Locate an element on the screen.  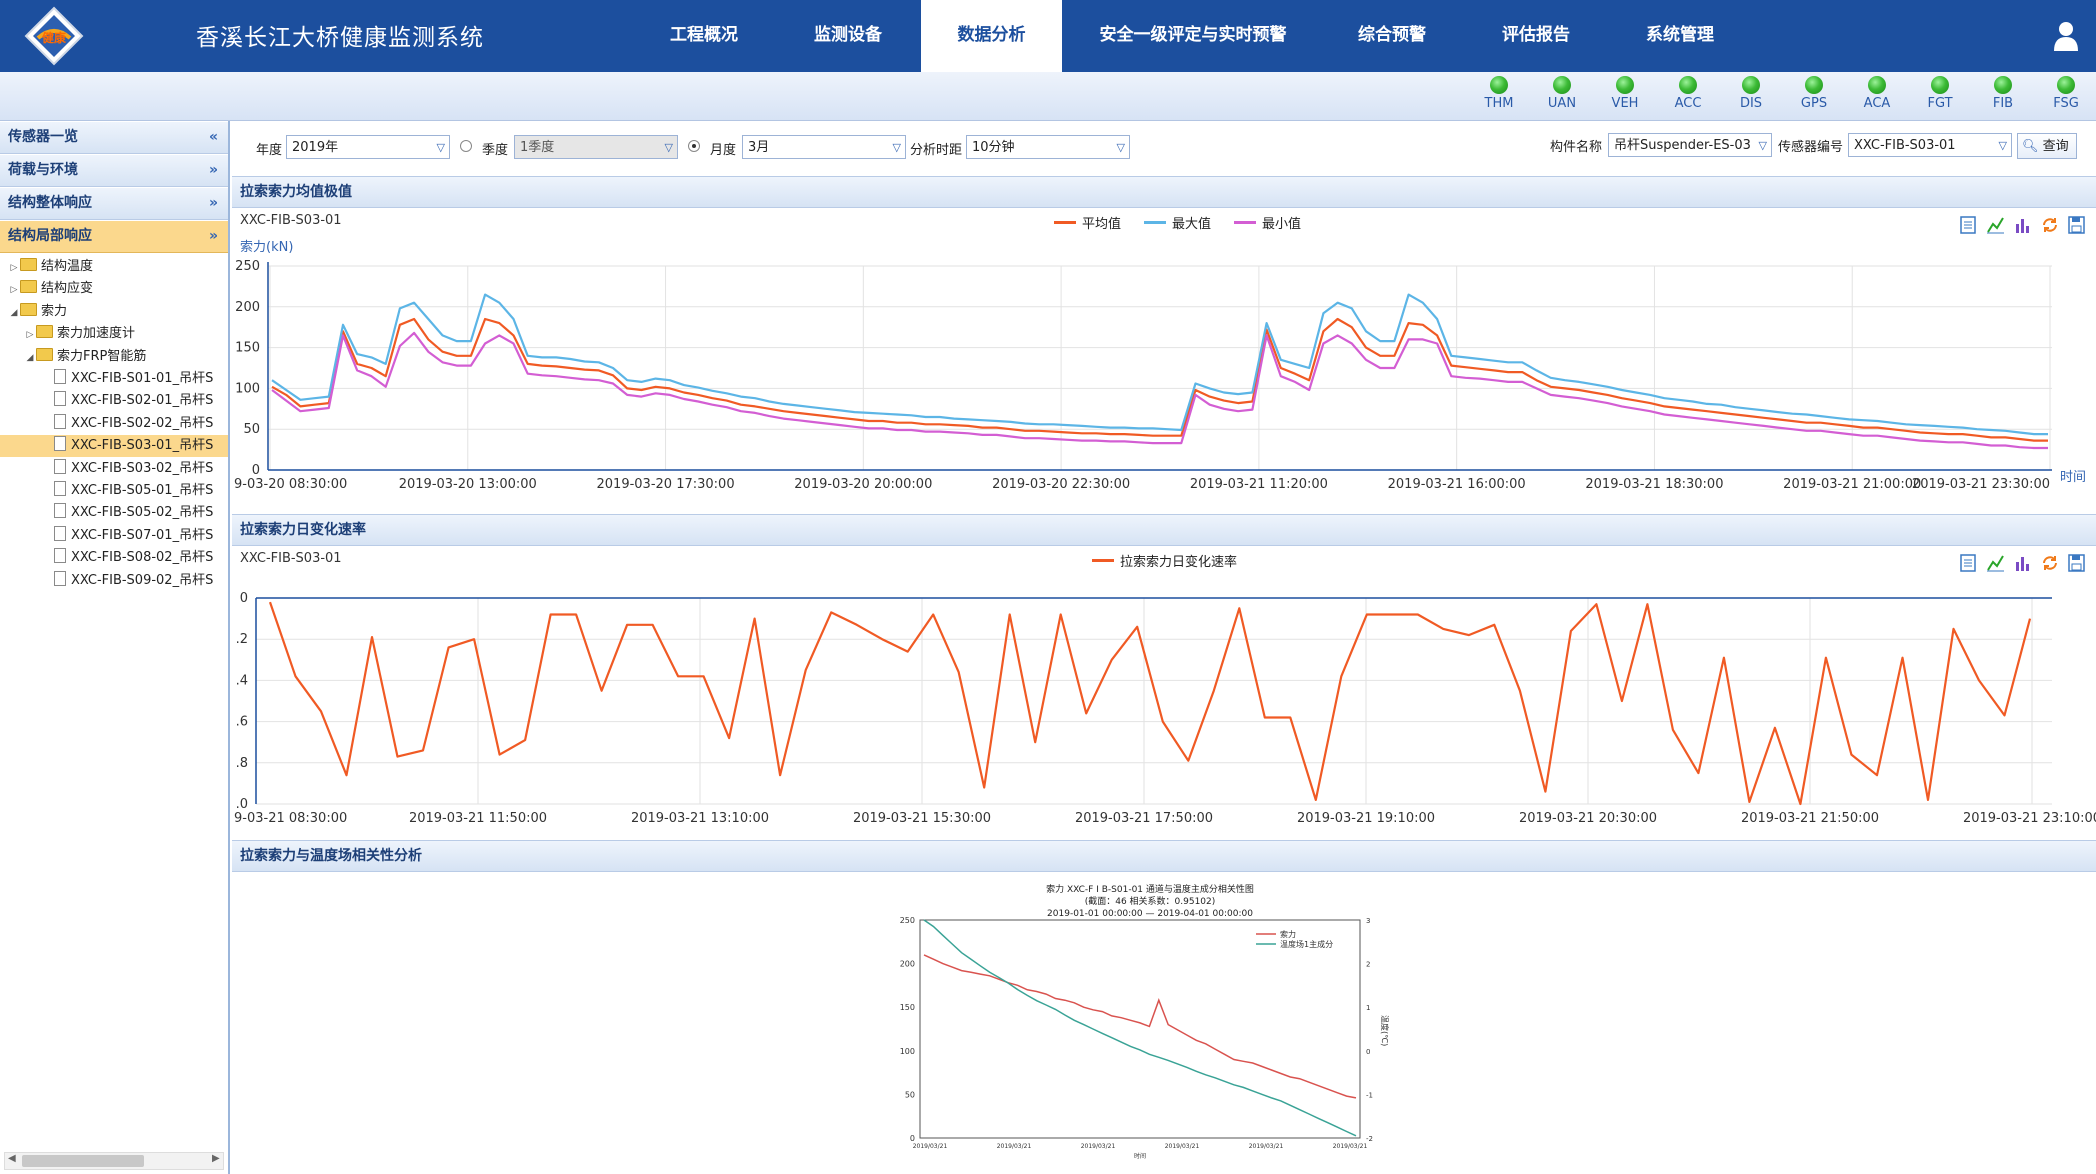
x-tick-label: 2019-03-21 17:50:00 is located at coordinates (1144, 818).